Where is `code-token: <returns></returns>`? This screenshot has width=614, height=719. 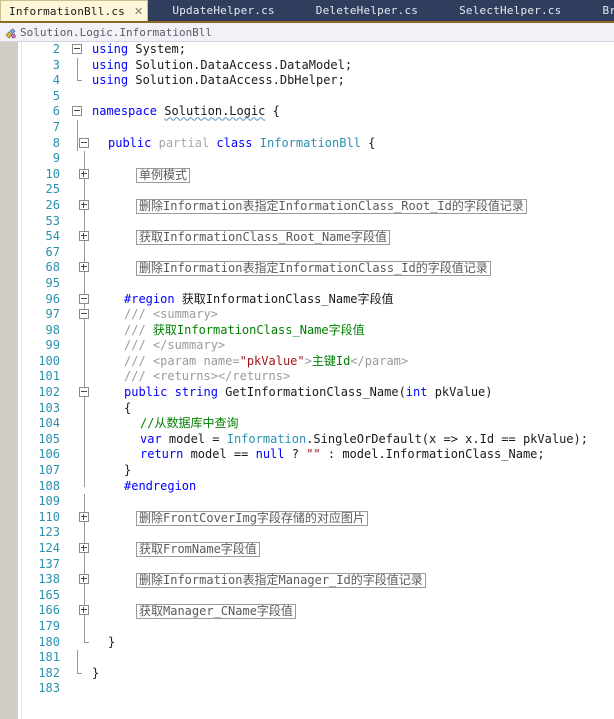
code-token: <returns></returns> is located at coordinates (221, 376).